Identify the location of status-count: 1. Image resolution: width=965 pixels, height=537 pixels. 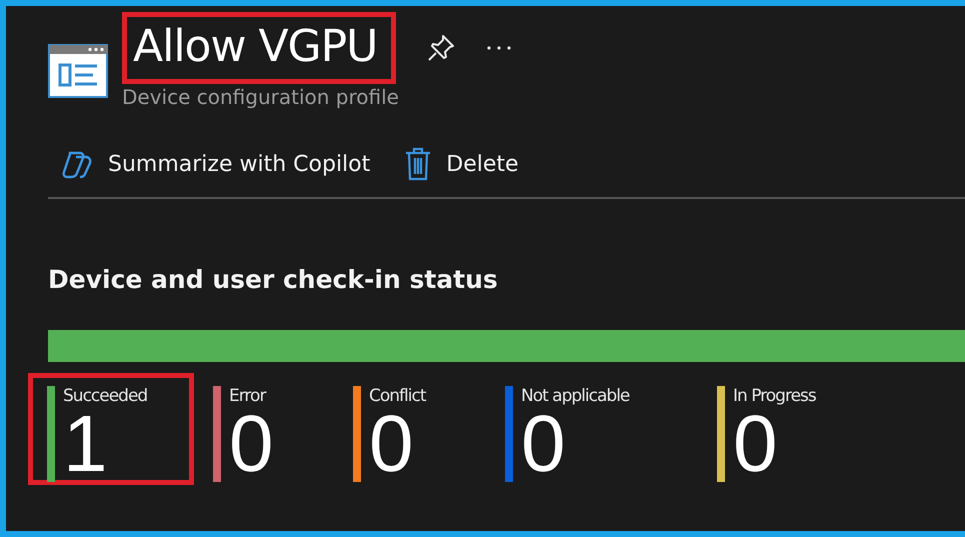
(85, 444).